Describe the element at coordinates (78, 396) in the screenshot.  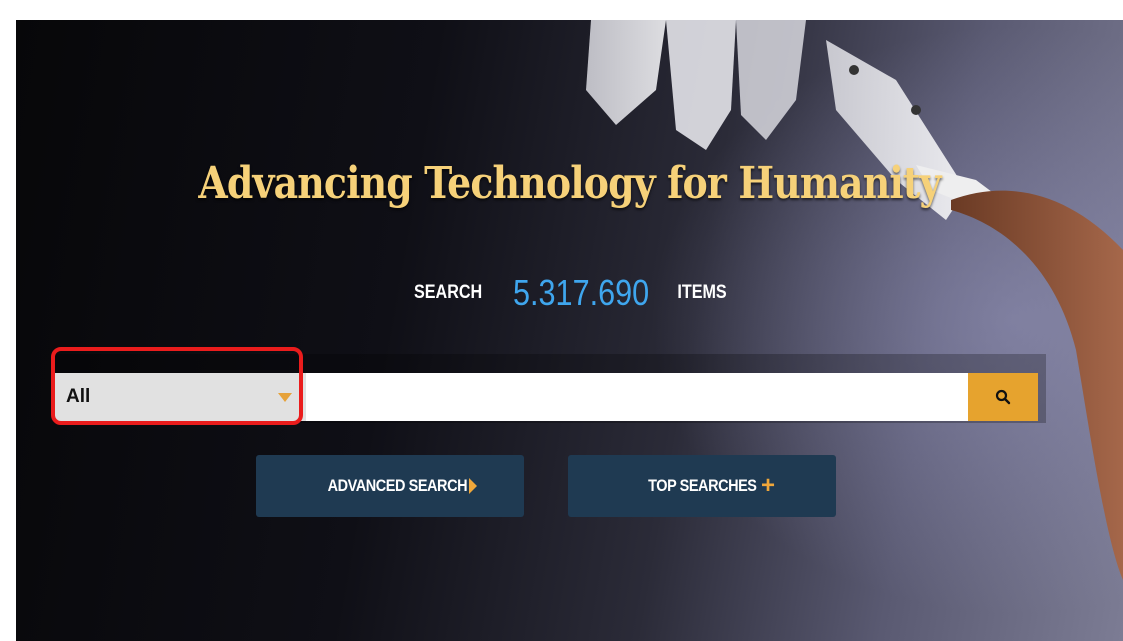
I see `category-select-value: All` at that location.